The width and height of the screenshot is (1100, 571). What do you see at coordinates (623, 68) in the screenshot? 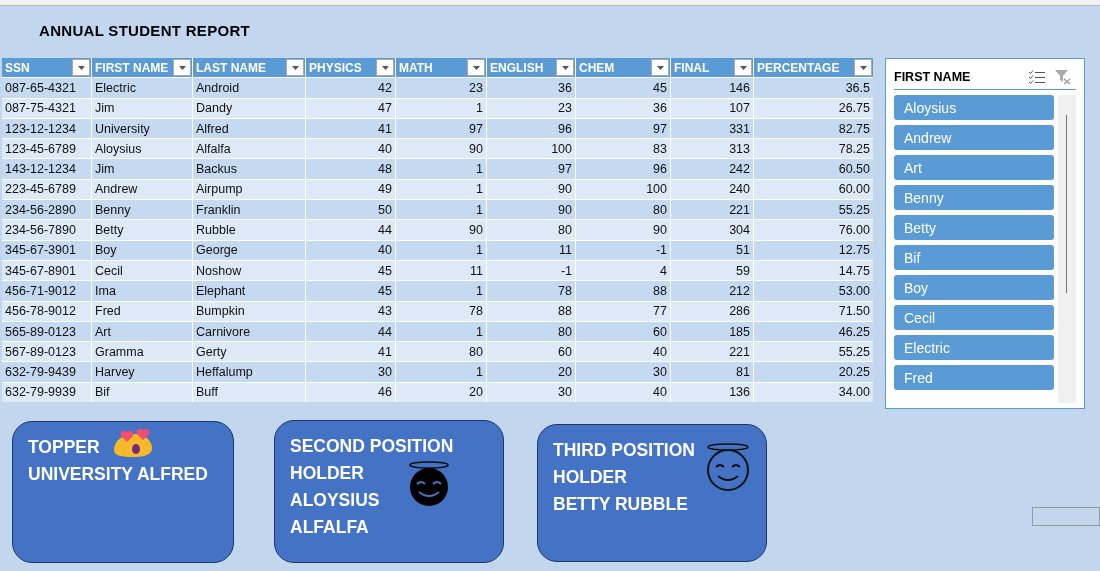
I see `column-header: CHEM` at bounding box center [623, 68].